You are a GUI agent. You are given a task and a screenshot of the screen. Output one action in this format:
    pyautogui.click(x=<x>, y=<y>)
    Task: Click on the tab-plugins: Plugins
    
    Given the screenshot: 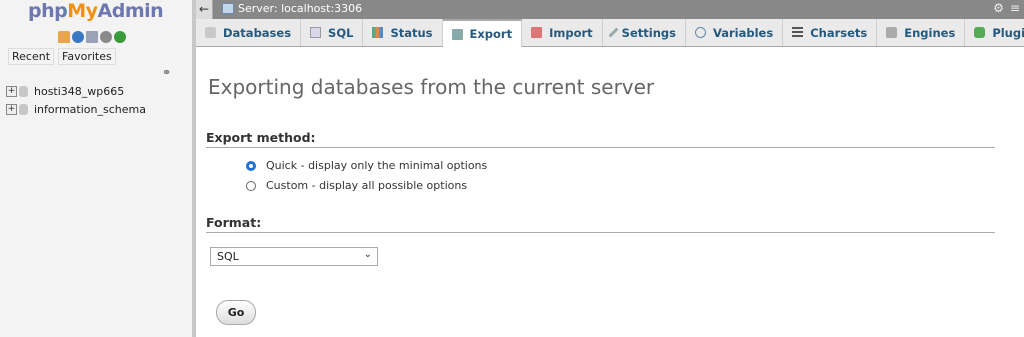 What is the action you would take?
    pyautogui.click(x=994, y=32)
    